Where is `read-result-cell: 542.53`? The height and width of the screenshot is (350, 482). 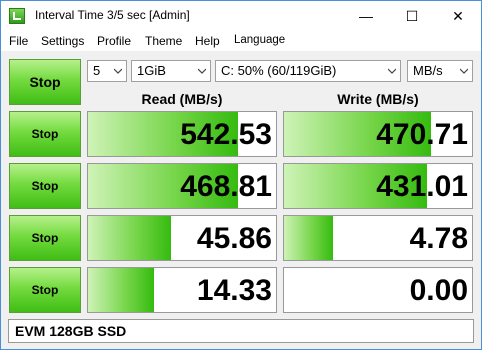
read-result-cell: 542.53 is located at coordinates (182, 134).